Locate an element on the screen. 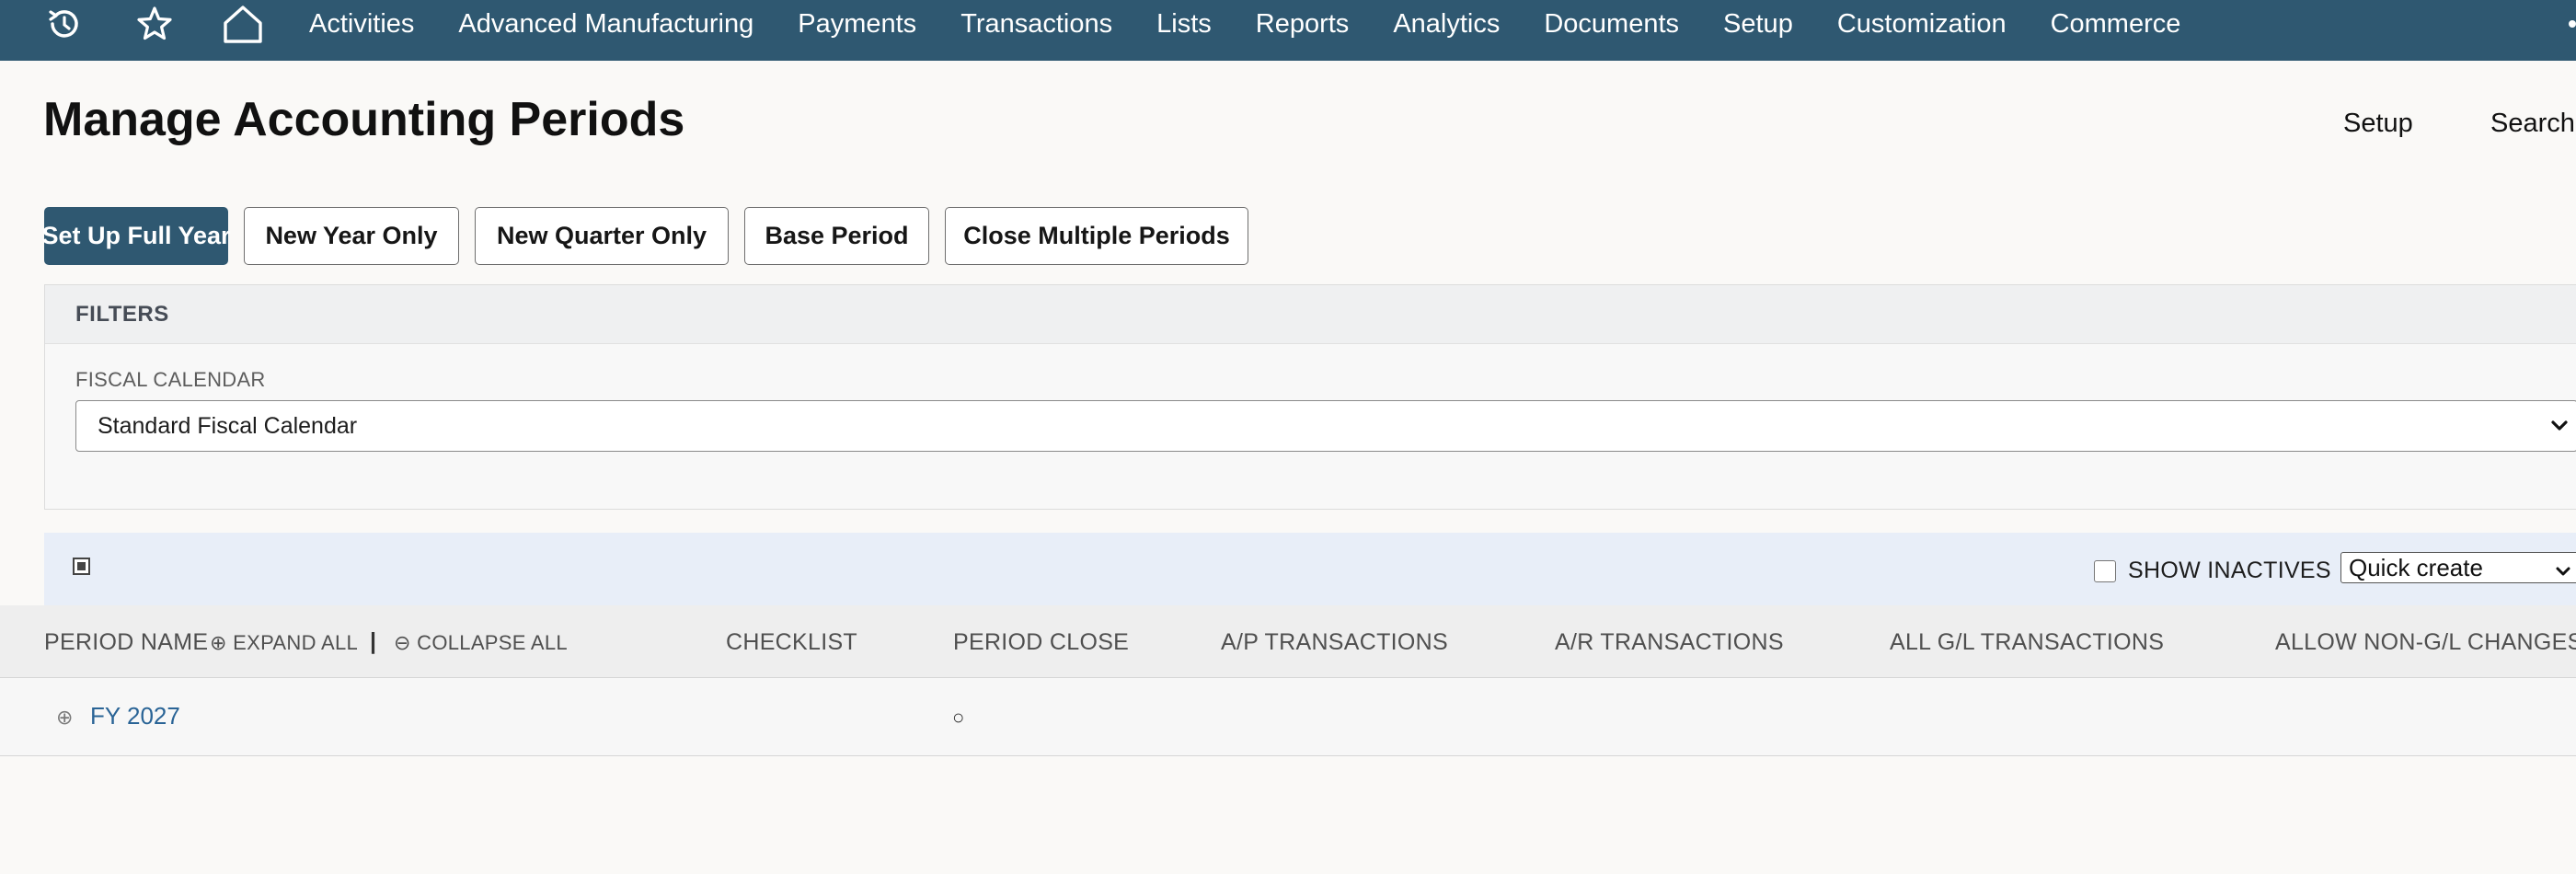 Image resolution: width=2576 pixels, height=874 pixels. quick-create-value: Quick create is located at coordinates (2416, 567).